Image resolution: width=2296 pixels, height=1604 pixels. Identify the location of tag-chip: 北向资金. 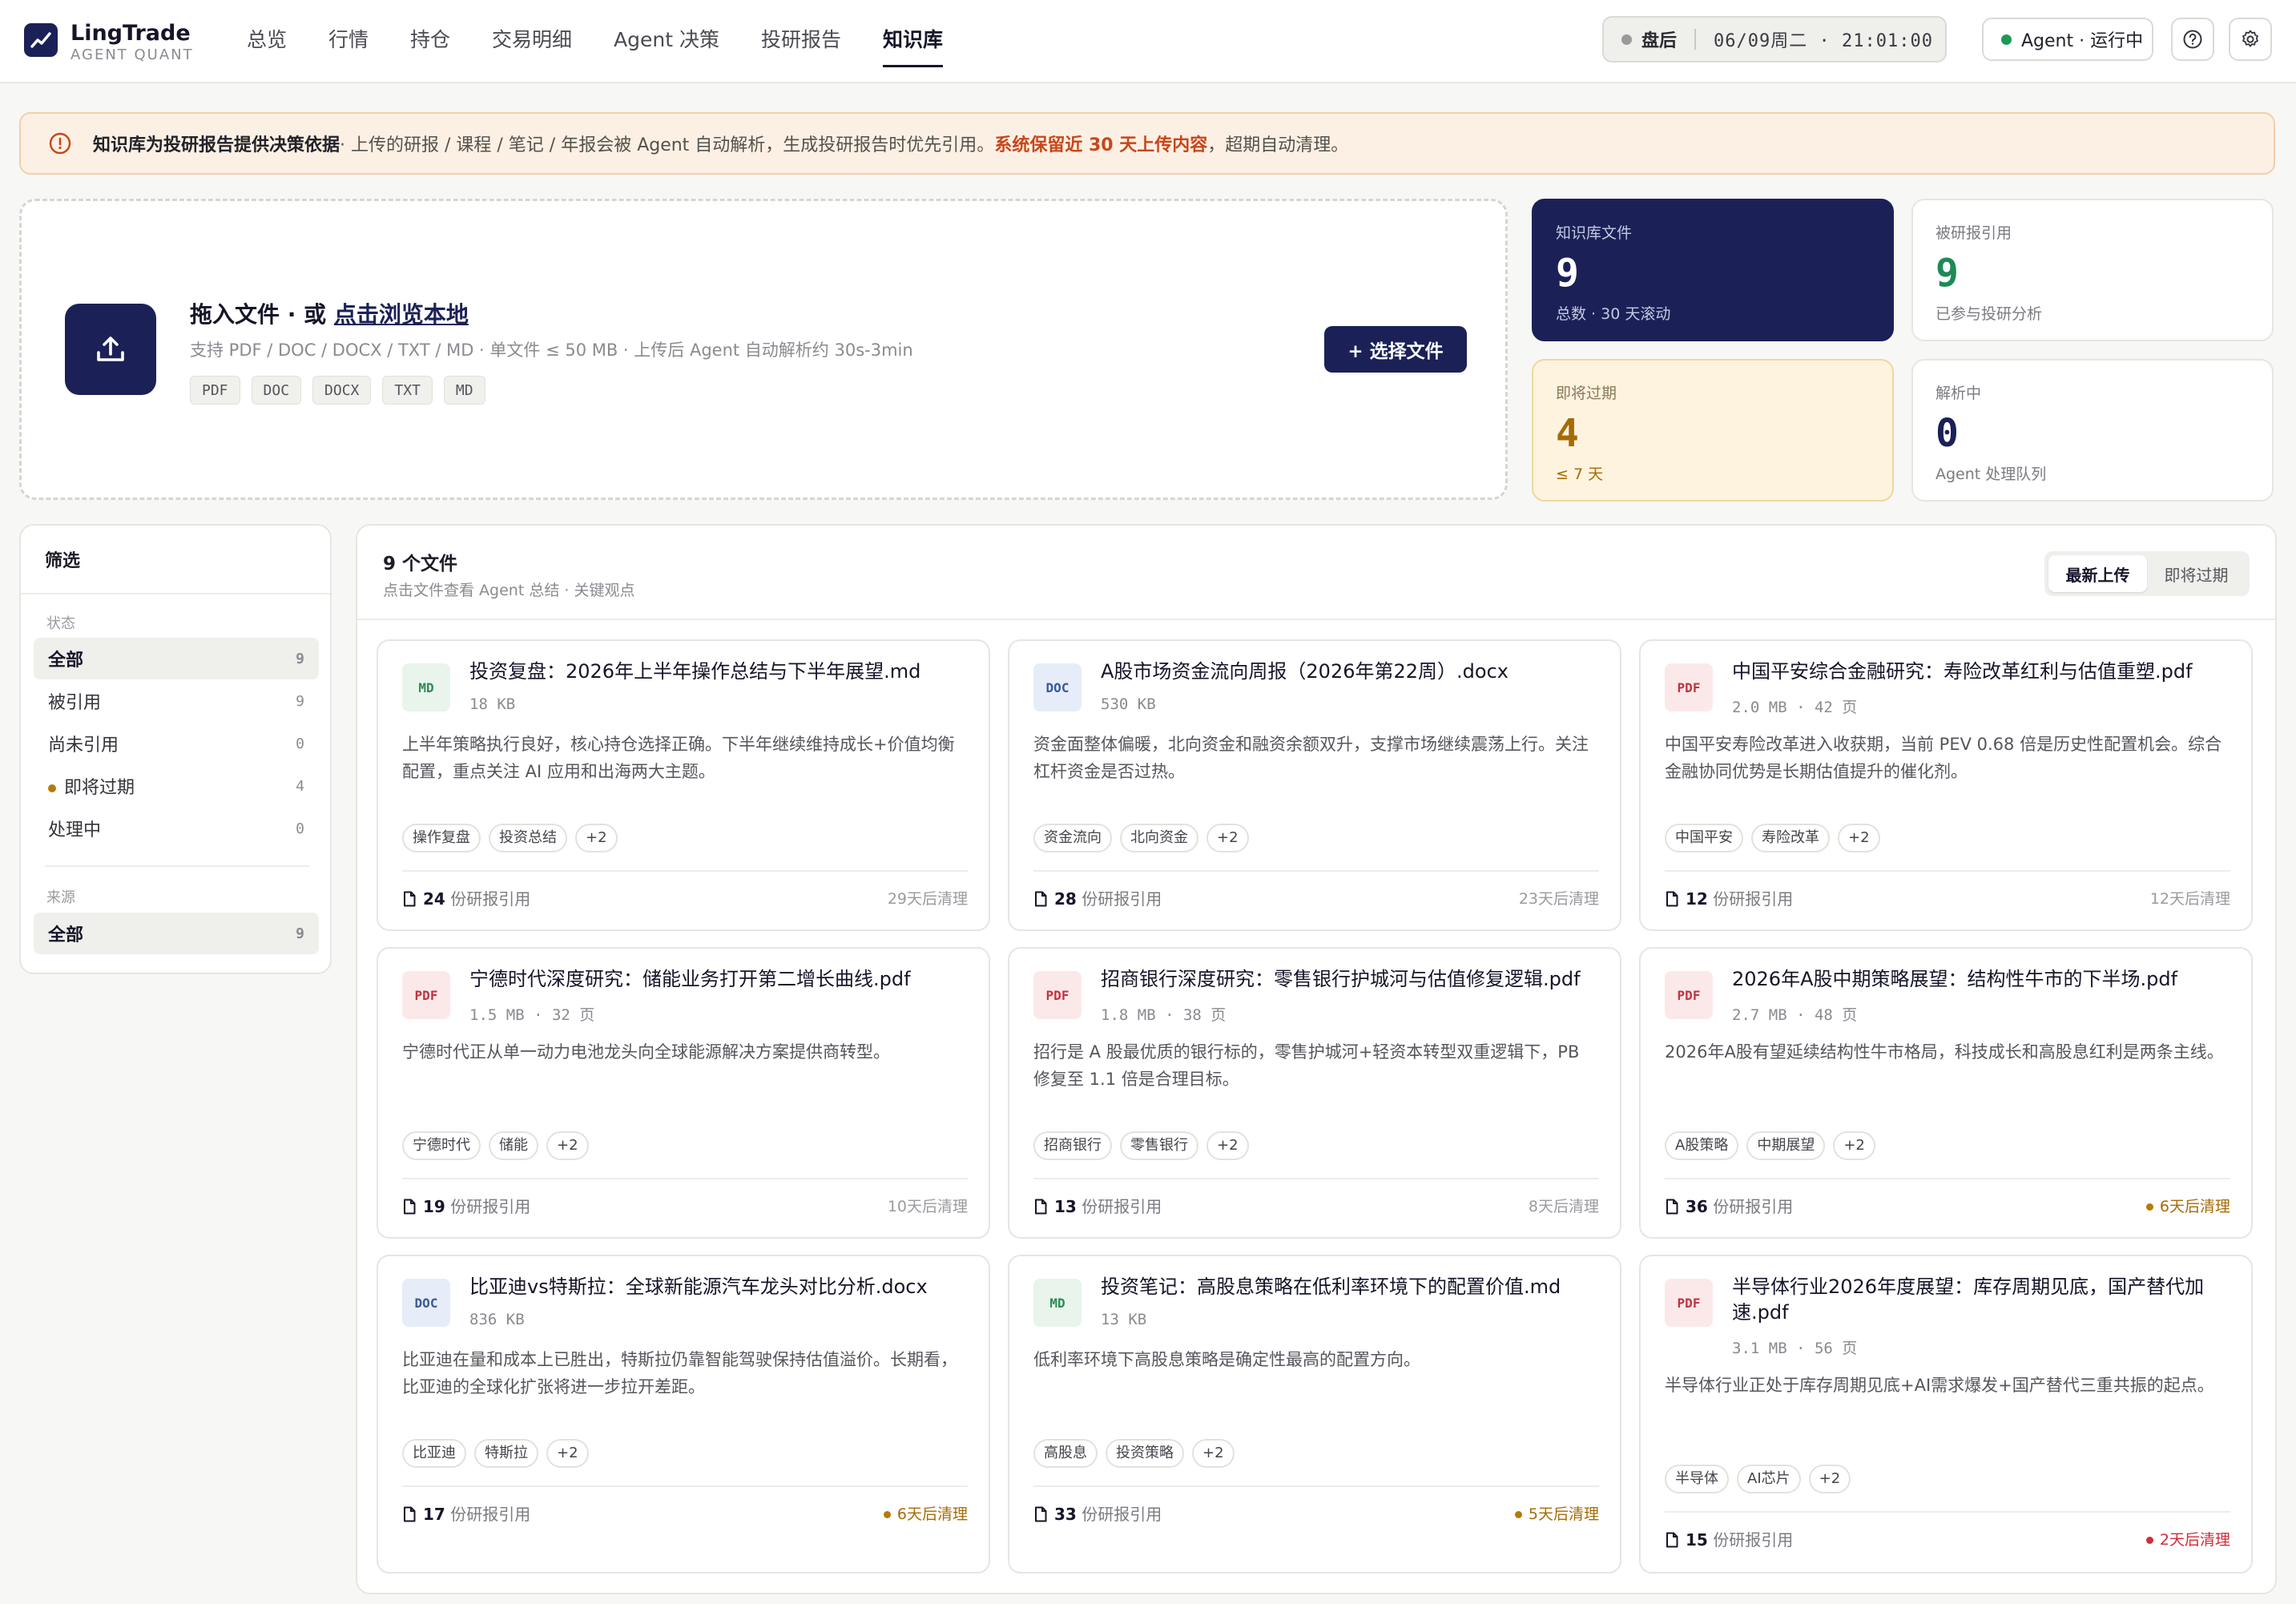
(1159, 838).